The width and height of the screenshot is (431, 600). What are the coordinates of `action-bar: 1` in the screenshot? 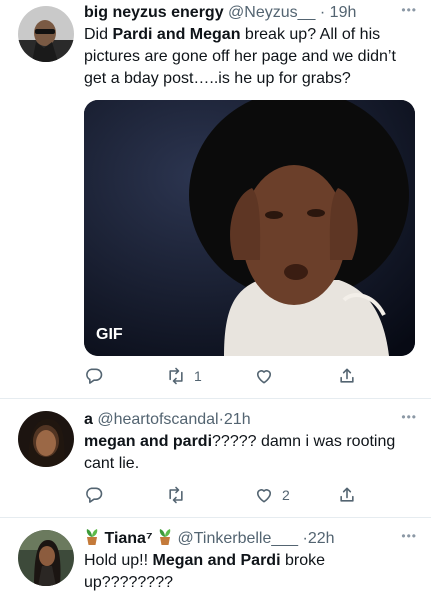 It's located at (224, 376).